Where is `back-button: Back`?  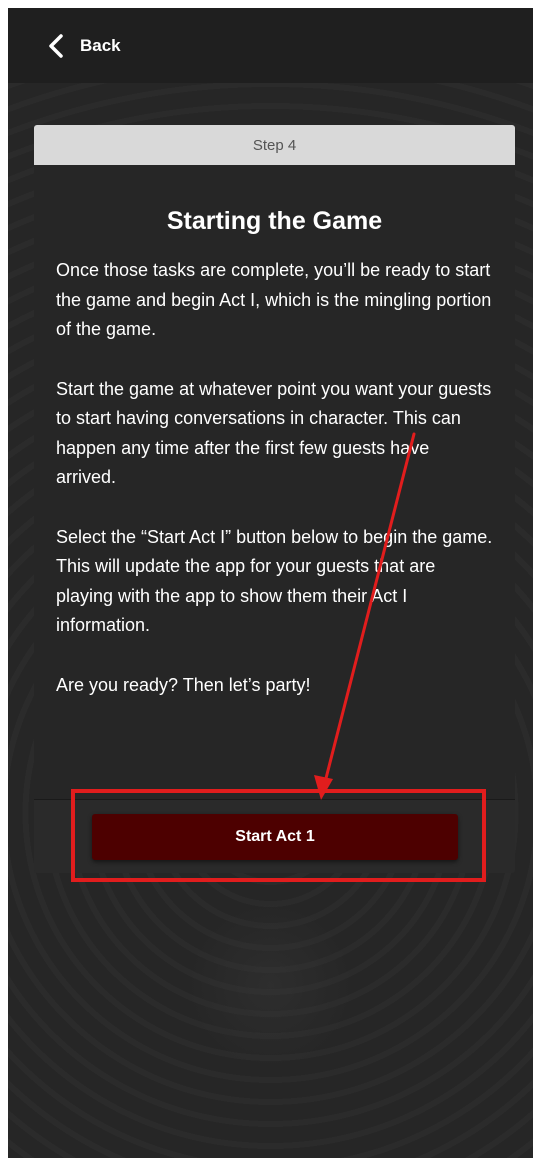 back-button: Back is located at coordinates (84, 46).